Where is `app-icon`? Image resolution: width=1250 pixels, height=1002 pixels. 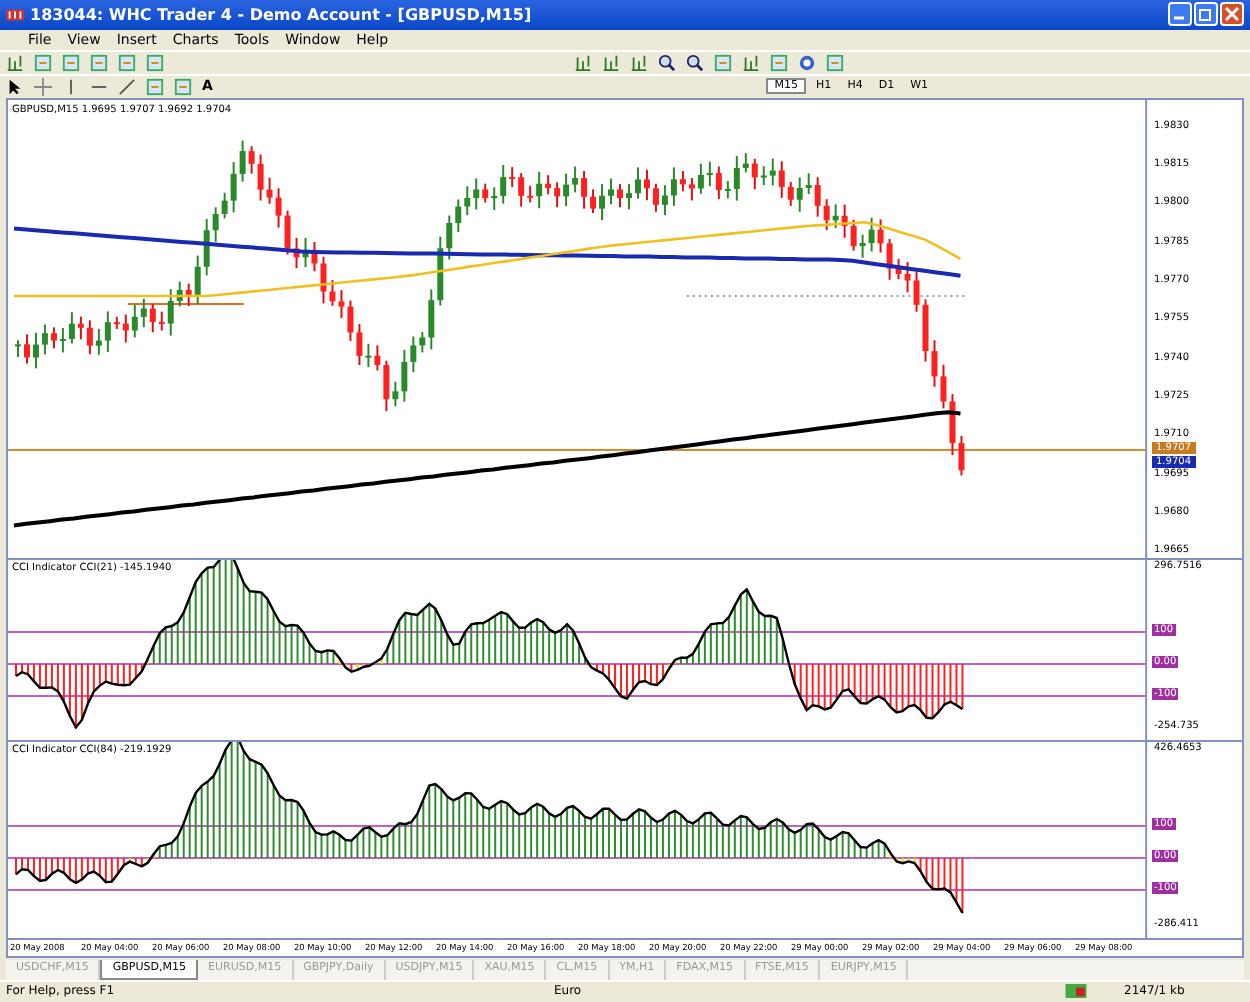 app-icon is located at coordinates (15, 14).